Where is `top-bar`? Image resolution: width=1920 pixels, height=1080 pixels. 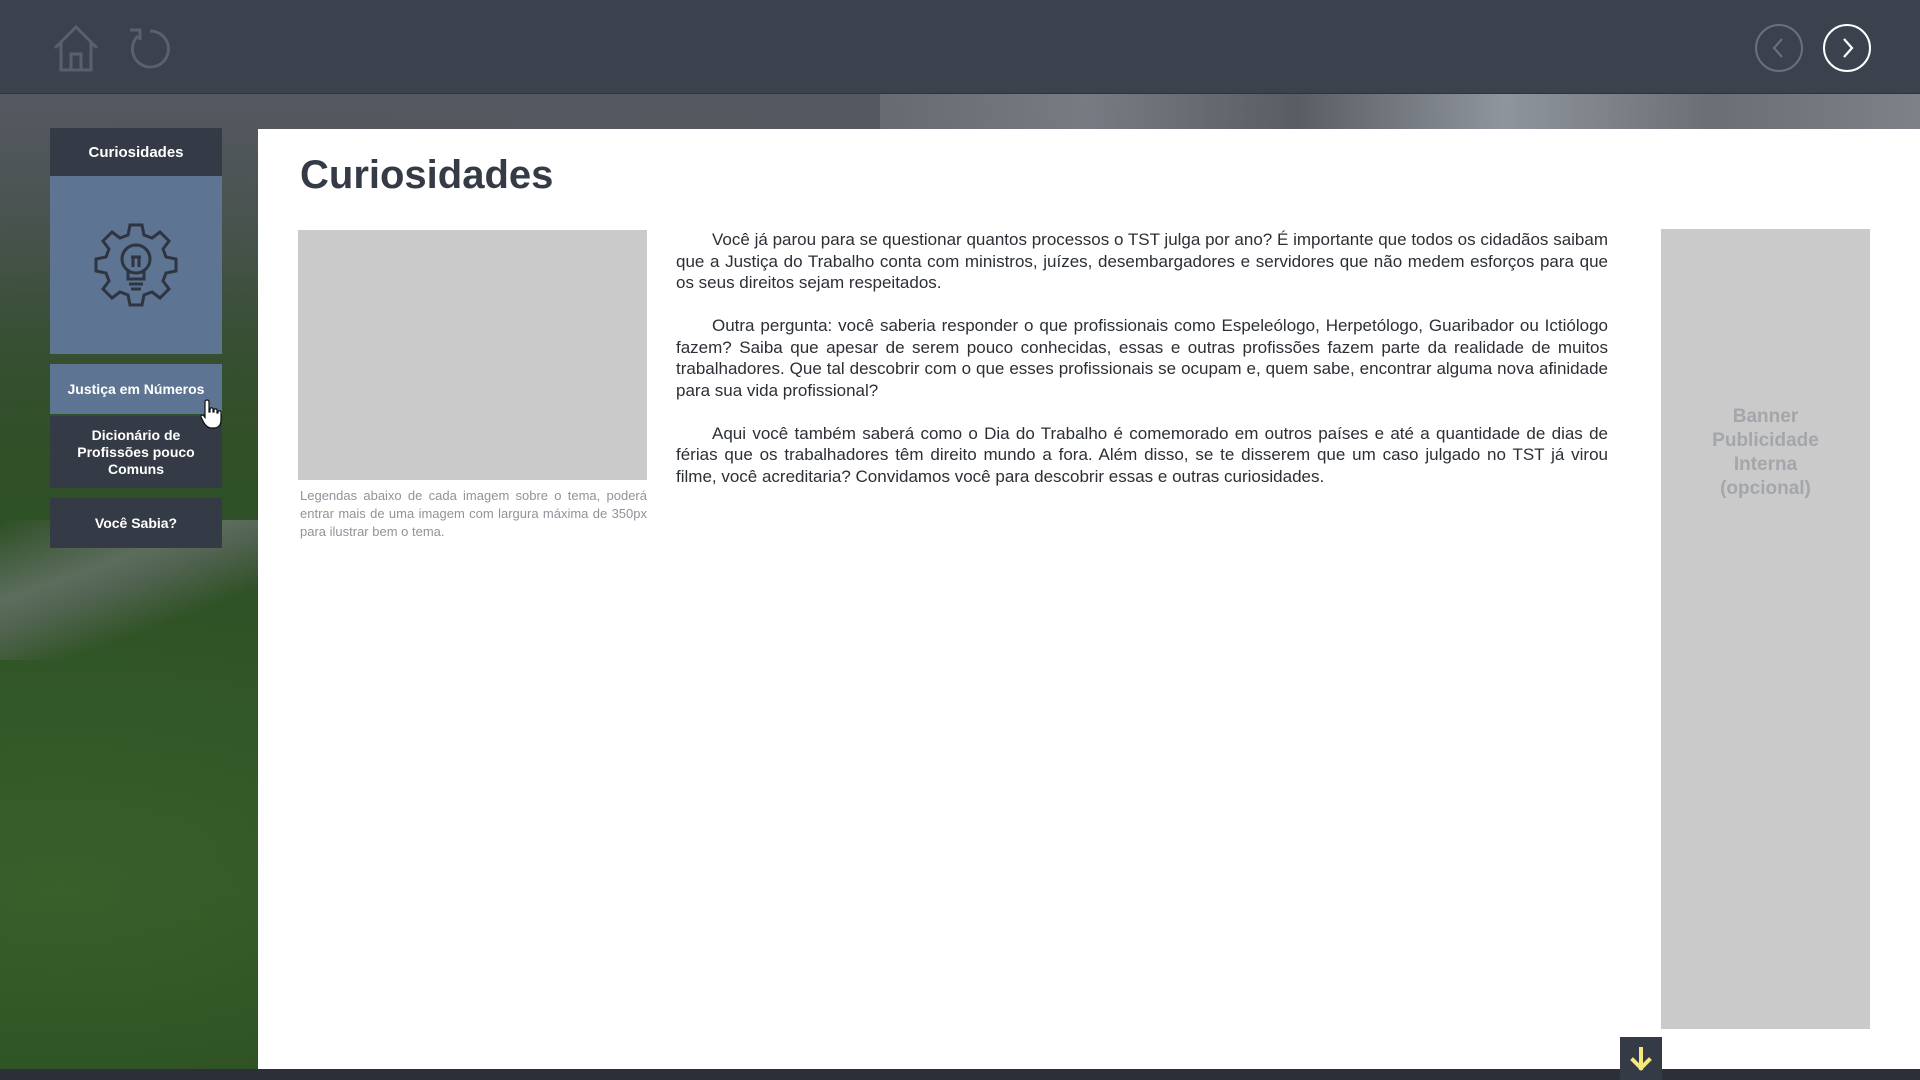 top-bar is located at coordinates (960, 47).